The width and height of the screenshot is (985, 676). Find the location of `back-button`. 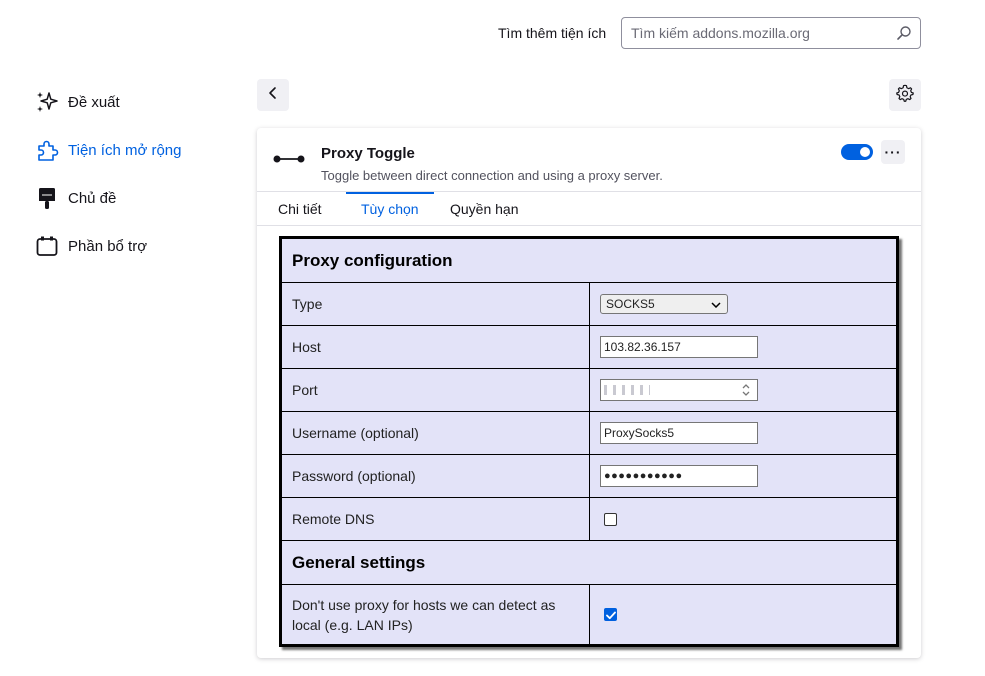

back-button is located at coordinates (273, 95).